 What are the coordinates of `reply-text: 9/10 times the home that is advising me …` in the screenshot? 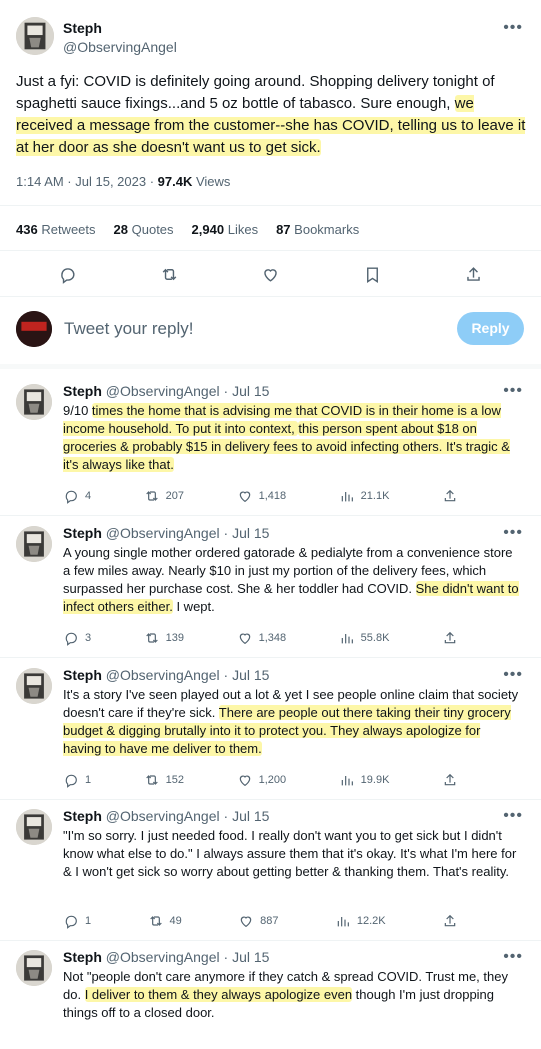 It's located at (292, 438).